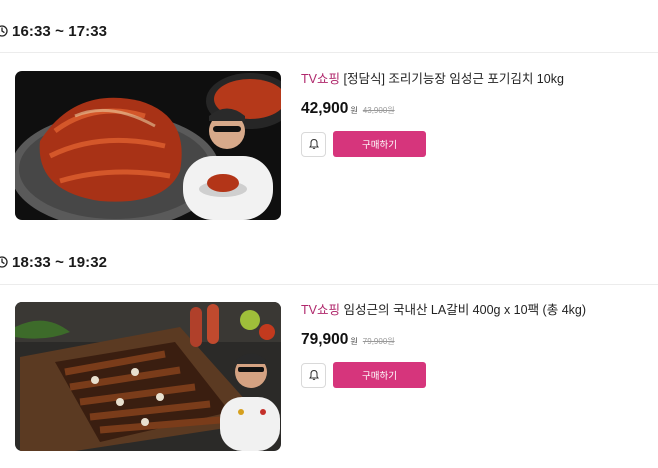  I want to click on sale-price: 42,900, so click(325, 108).